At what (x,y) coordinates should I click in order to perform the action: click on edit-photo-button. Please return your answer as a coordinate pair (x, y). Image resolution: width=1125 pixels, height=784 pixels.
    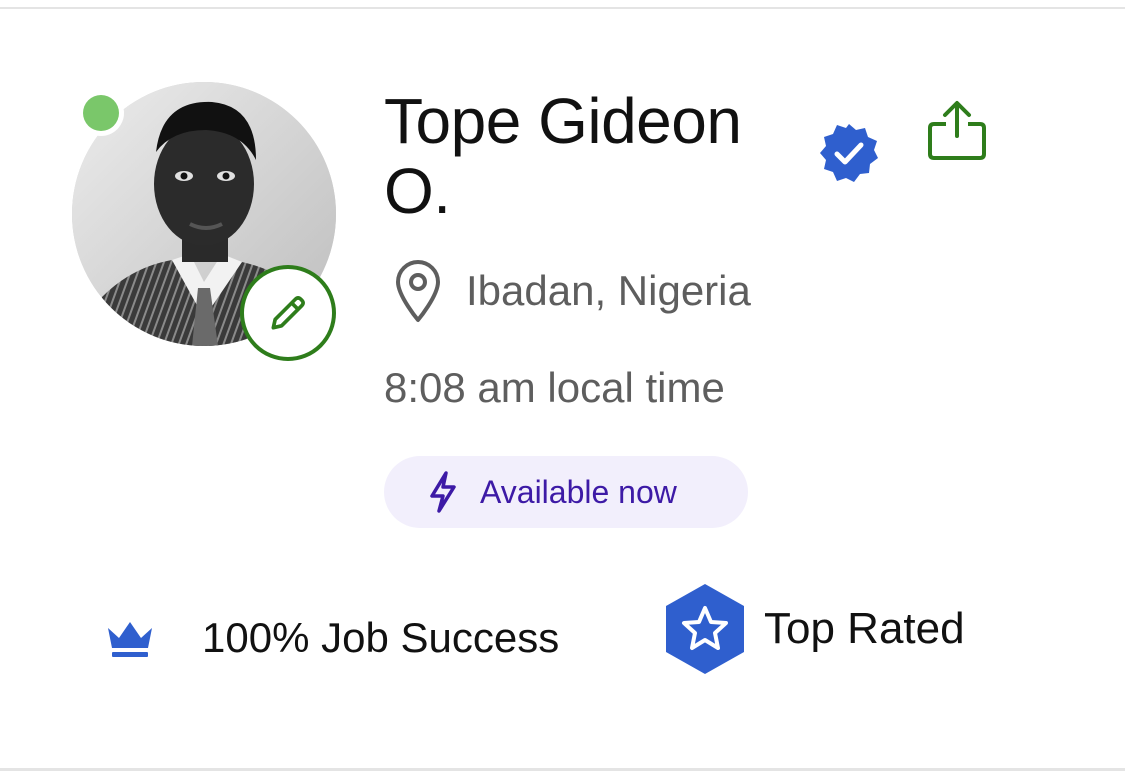
    Looking at the image, I should click on (288, 313).